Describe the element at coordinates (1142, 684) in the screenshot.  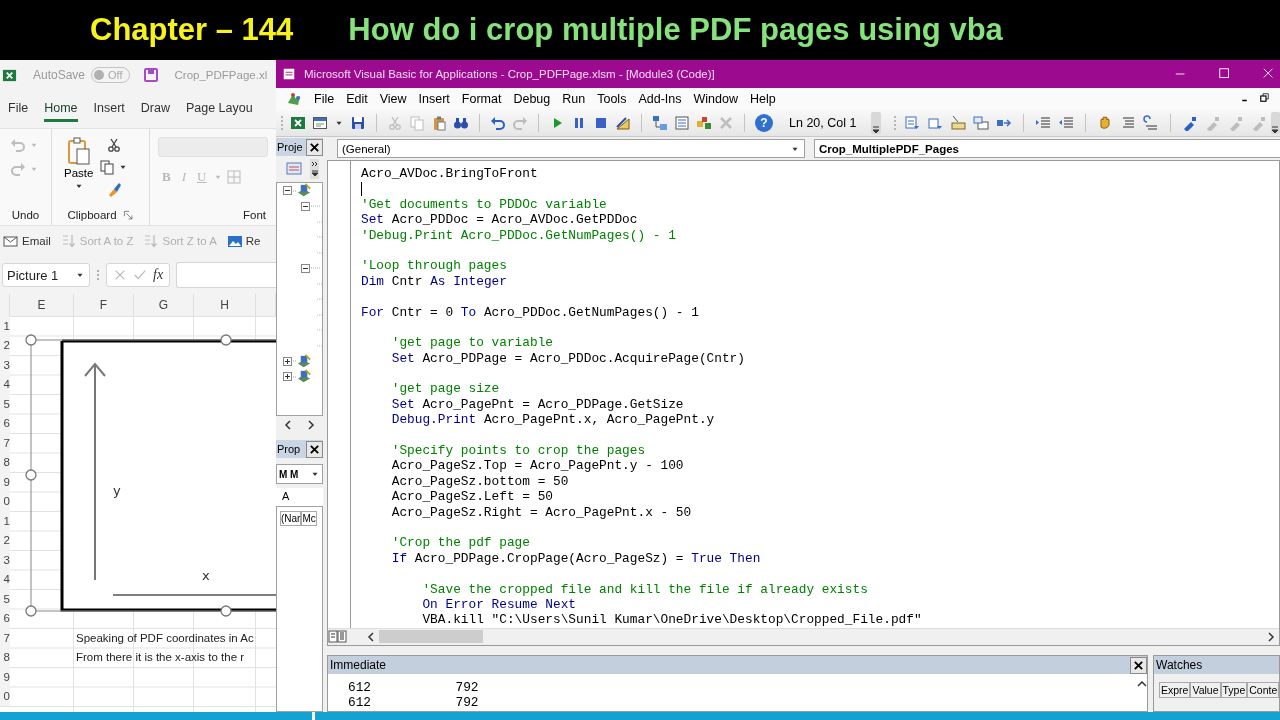
I see `scroll-up-icon` at that location.